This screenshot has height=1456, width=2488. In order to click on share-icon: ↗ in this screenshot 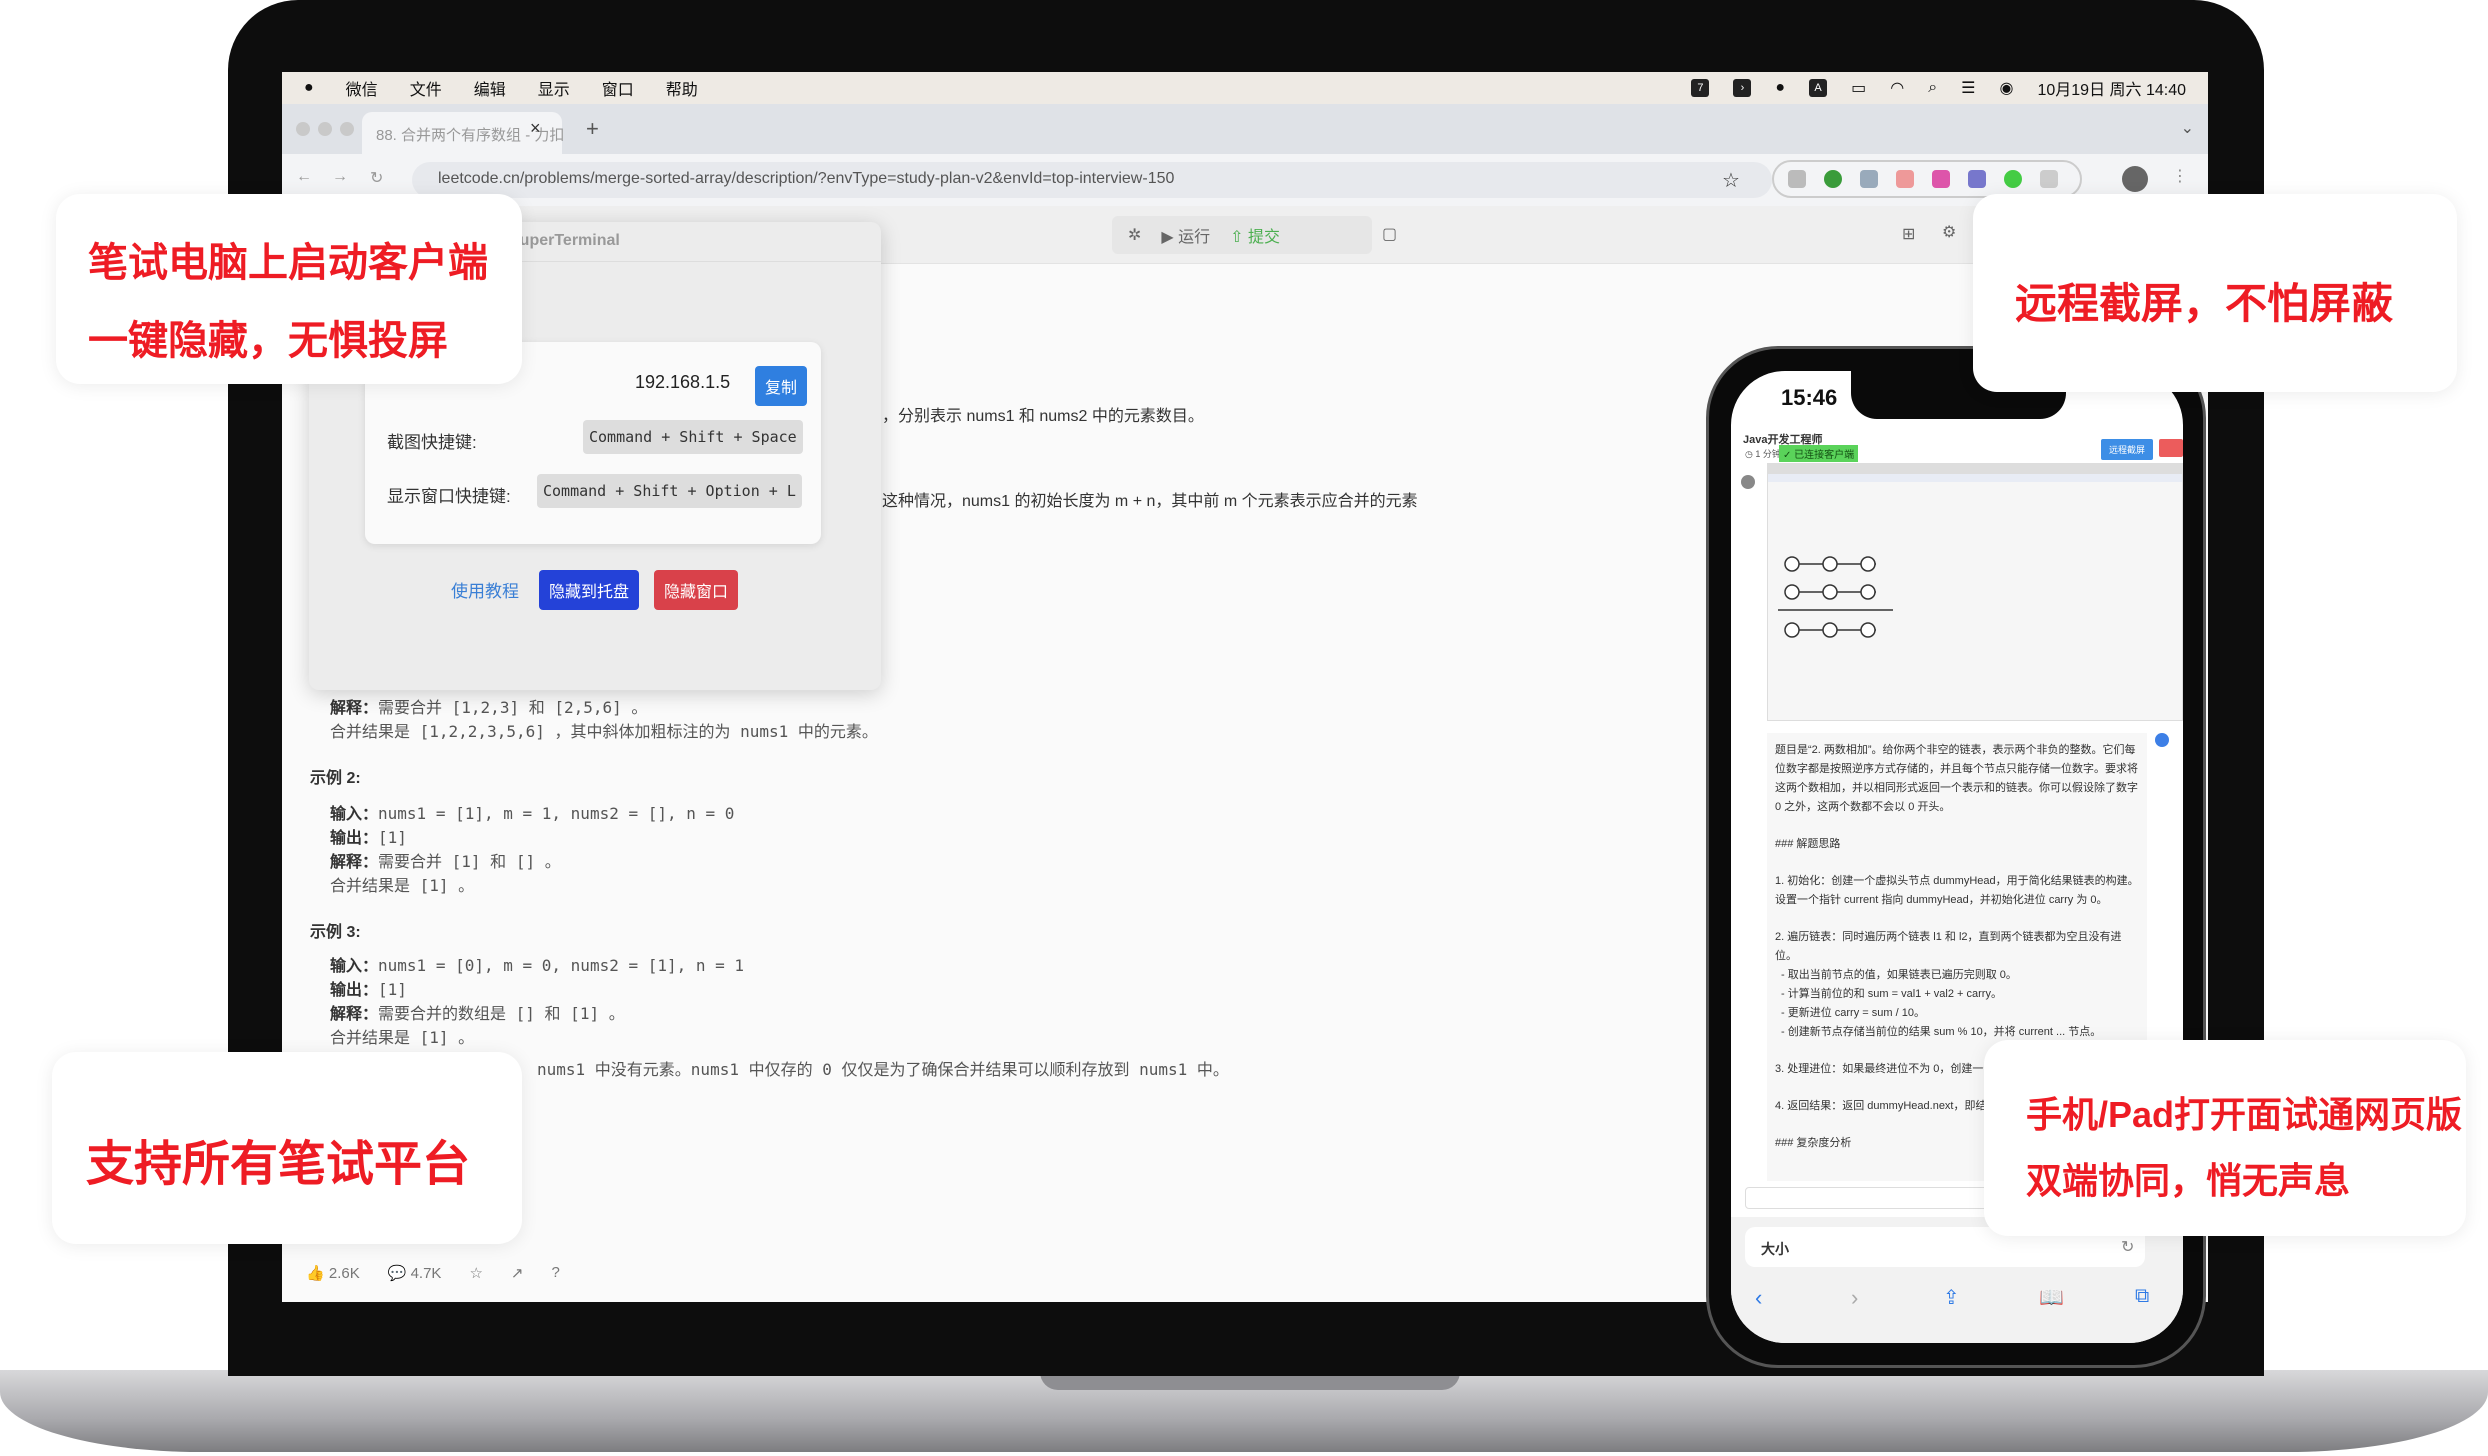, I will do `click(517, 1273)`.